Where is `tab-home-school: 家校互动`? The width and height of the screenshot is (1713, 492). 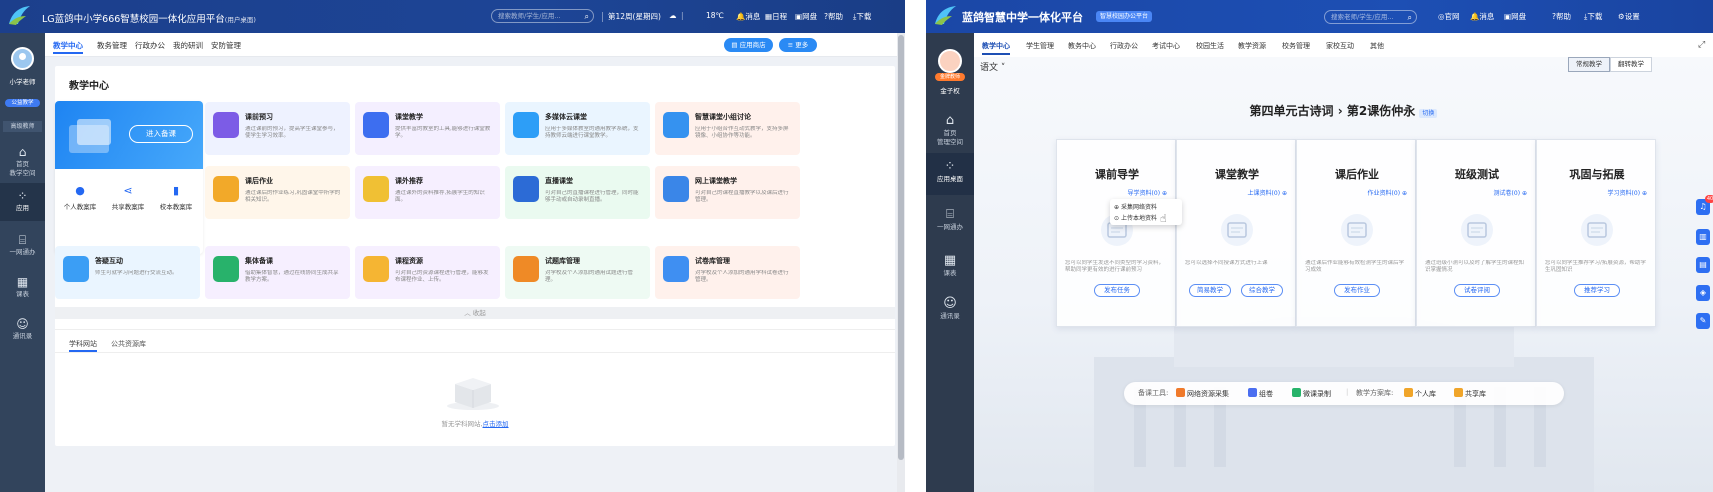
tab-home-school: 家校互动 is located at coordinates (1340, 46).